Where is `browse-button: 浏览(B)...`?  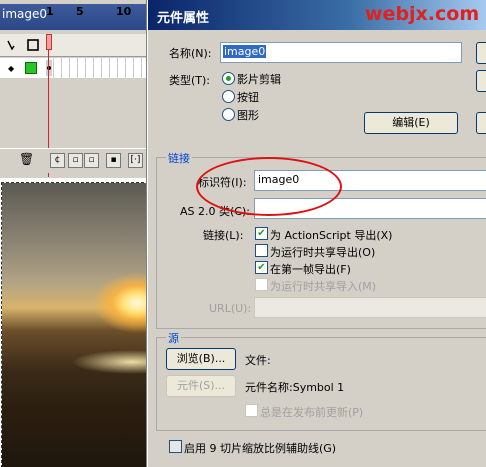 browse-button: 浏览(B)... is located at coordinates (201, 359).